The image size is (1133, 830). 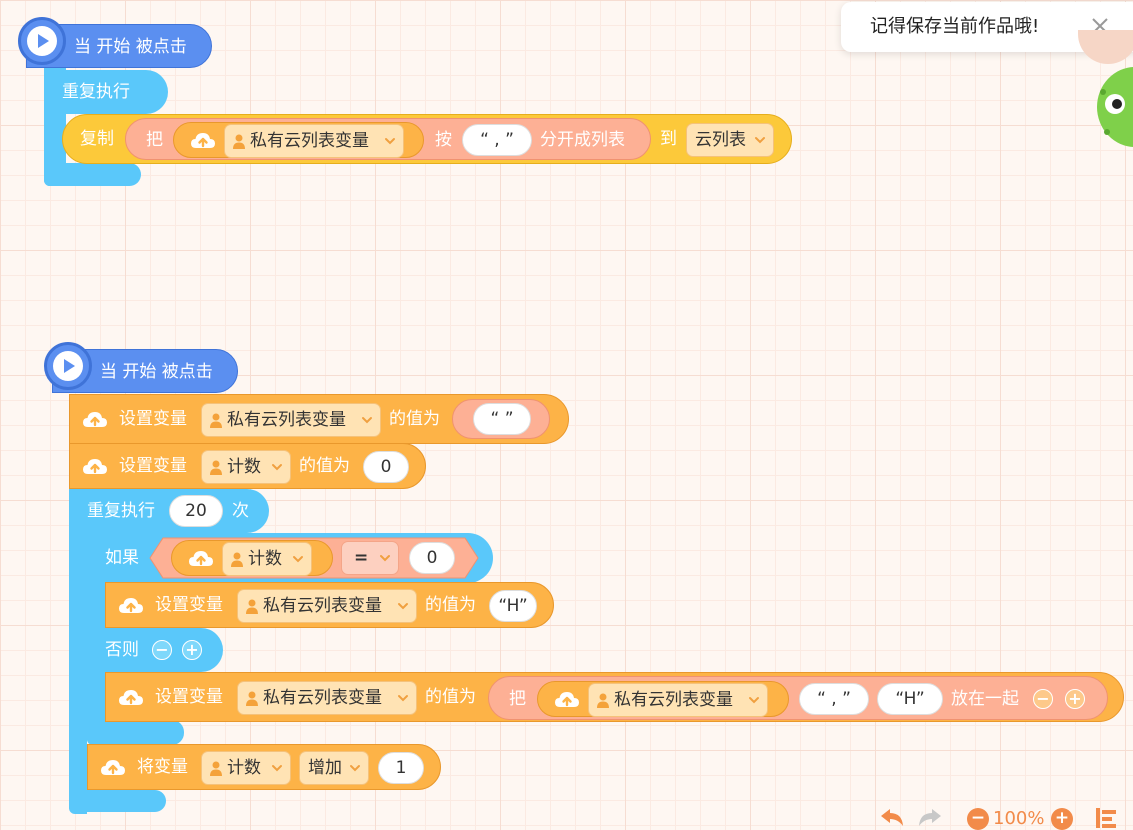 I want to click on copy-label: 复制, so click(x=97, y=139).